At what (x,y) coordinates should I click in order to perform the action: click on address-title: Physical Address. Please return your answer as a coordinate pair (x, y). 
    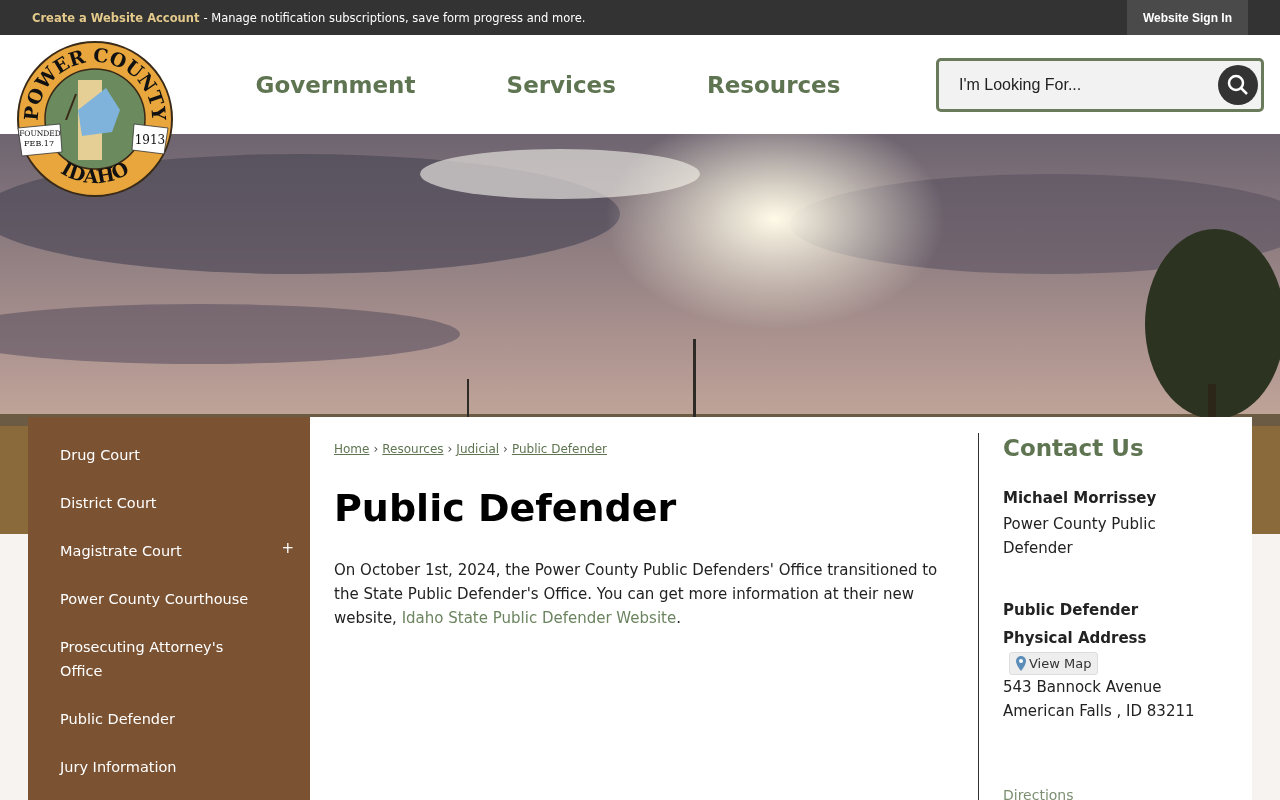
    Looking at the image, I should click on (1075, 638).